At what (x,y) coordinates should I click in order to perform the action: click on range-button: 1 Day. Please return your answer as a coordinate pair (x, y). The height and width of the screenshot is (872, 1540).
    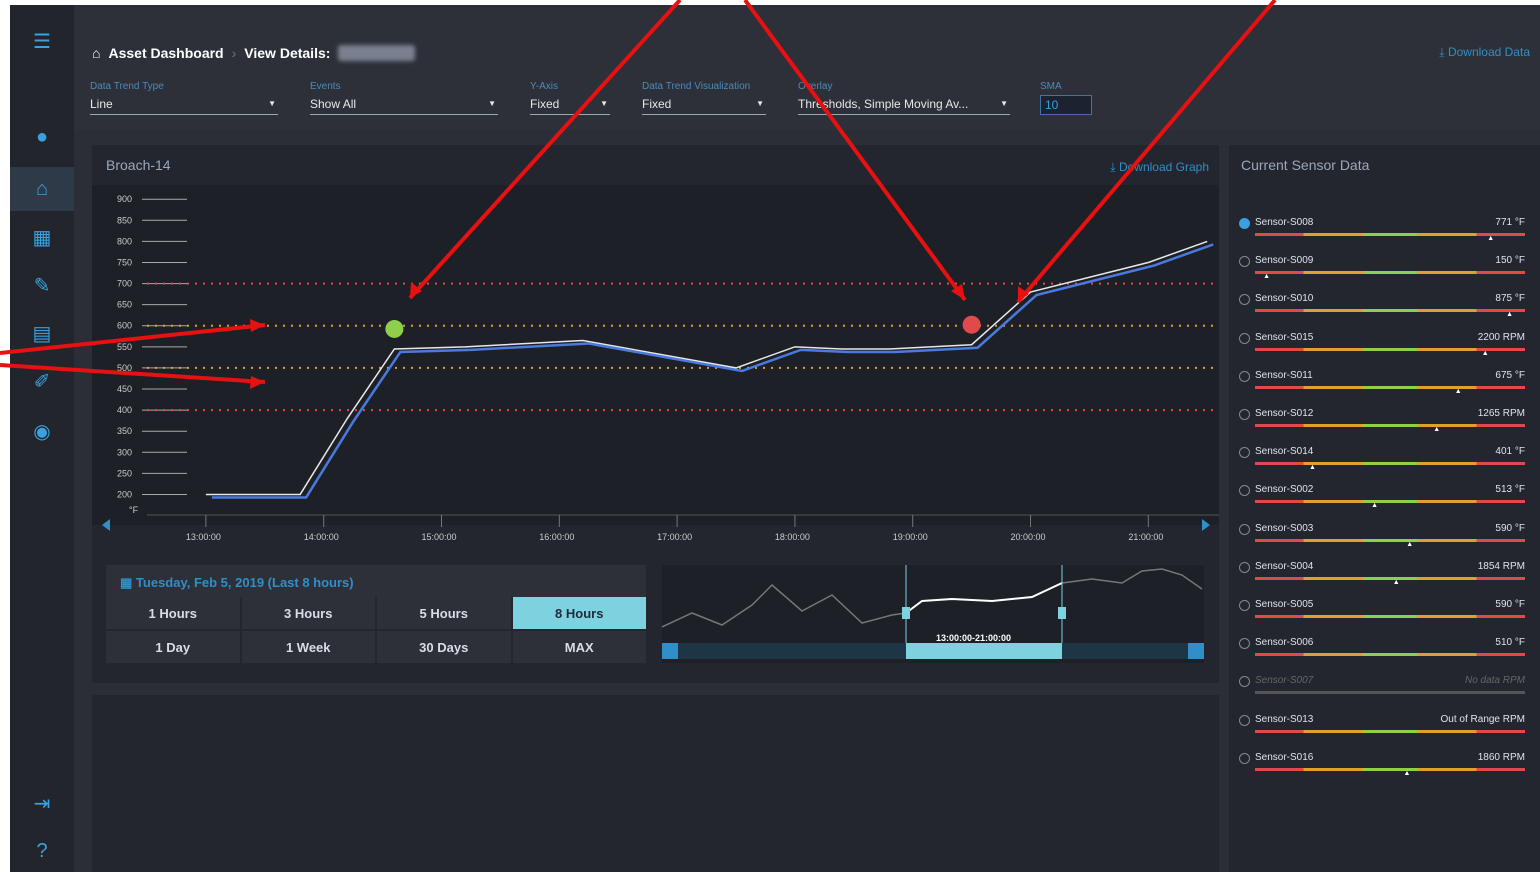
    Looking at the image, I should click on (173, 647).